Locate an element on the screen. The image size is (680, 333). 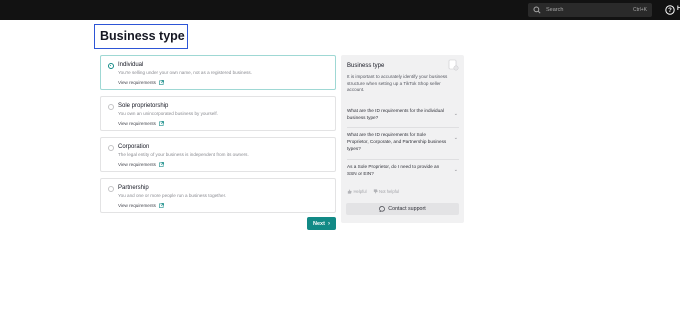
option-title: Partnership is located at coordinates (133, 188).